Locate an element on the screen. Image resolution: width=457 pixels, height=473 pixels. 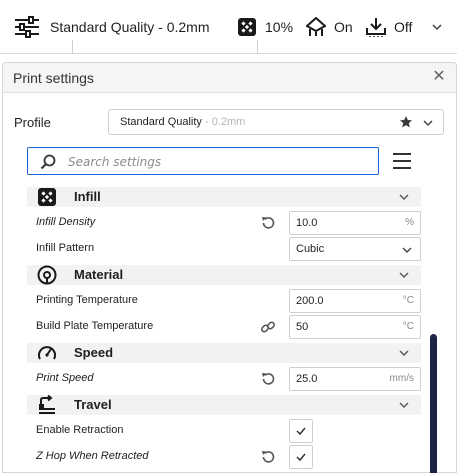
top-toolbar: Standard Quality - 0.2mm 10% On Off is located at coordinates (228, 27).